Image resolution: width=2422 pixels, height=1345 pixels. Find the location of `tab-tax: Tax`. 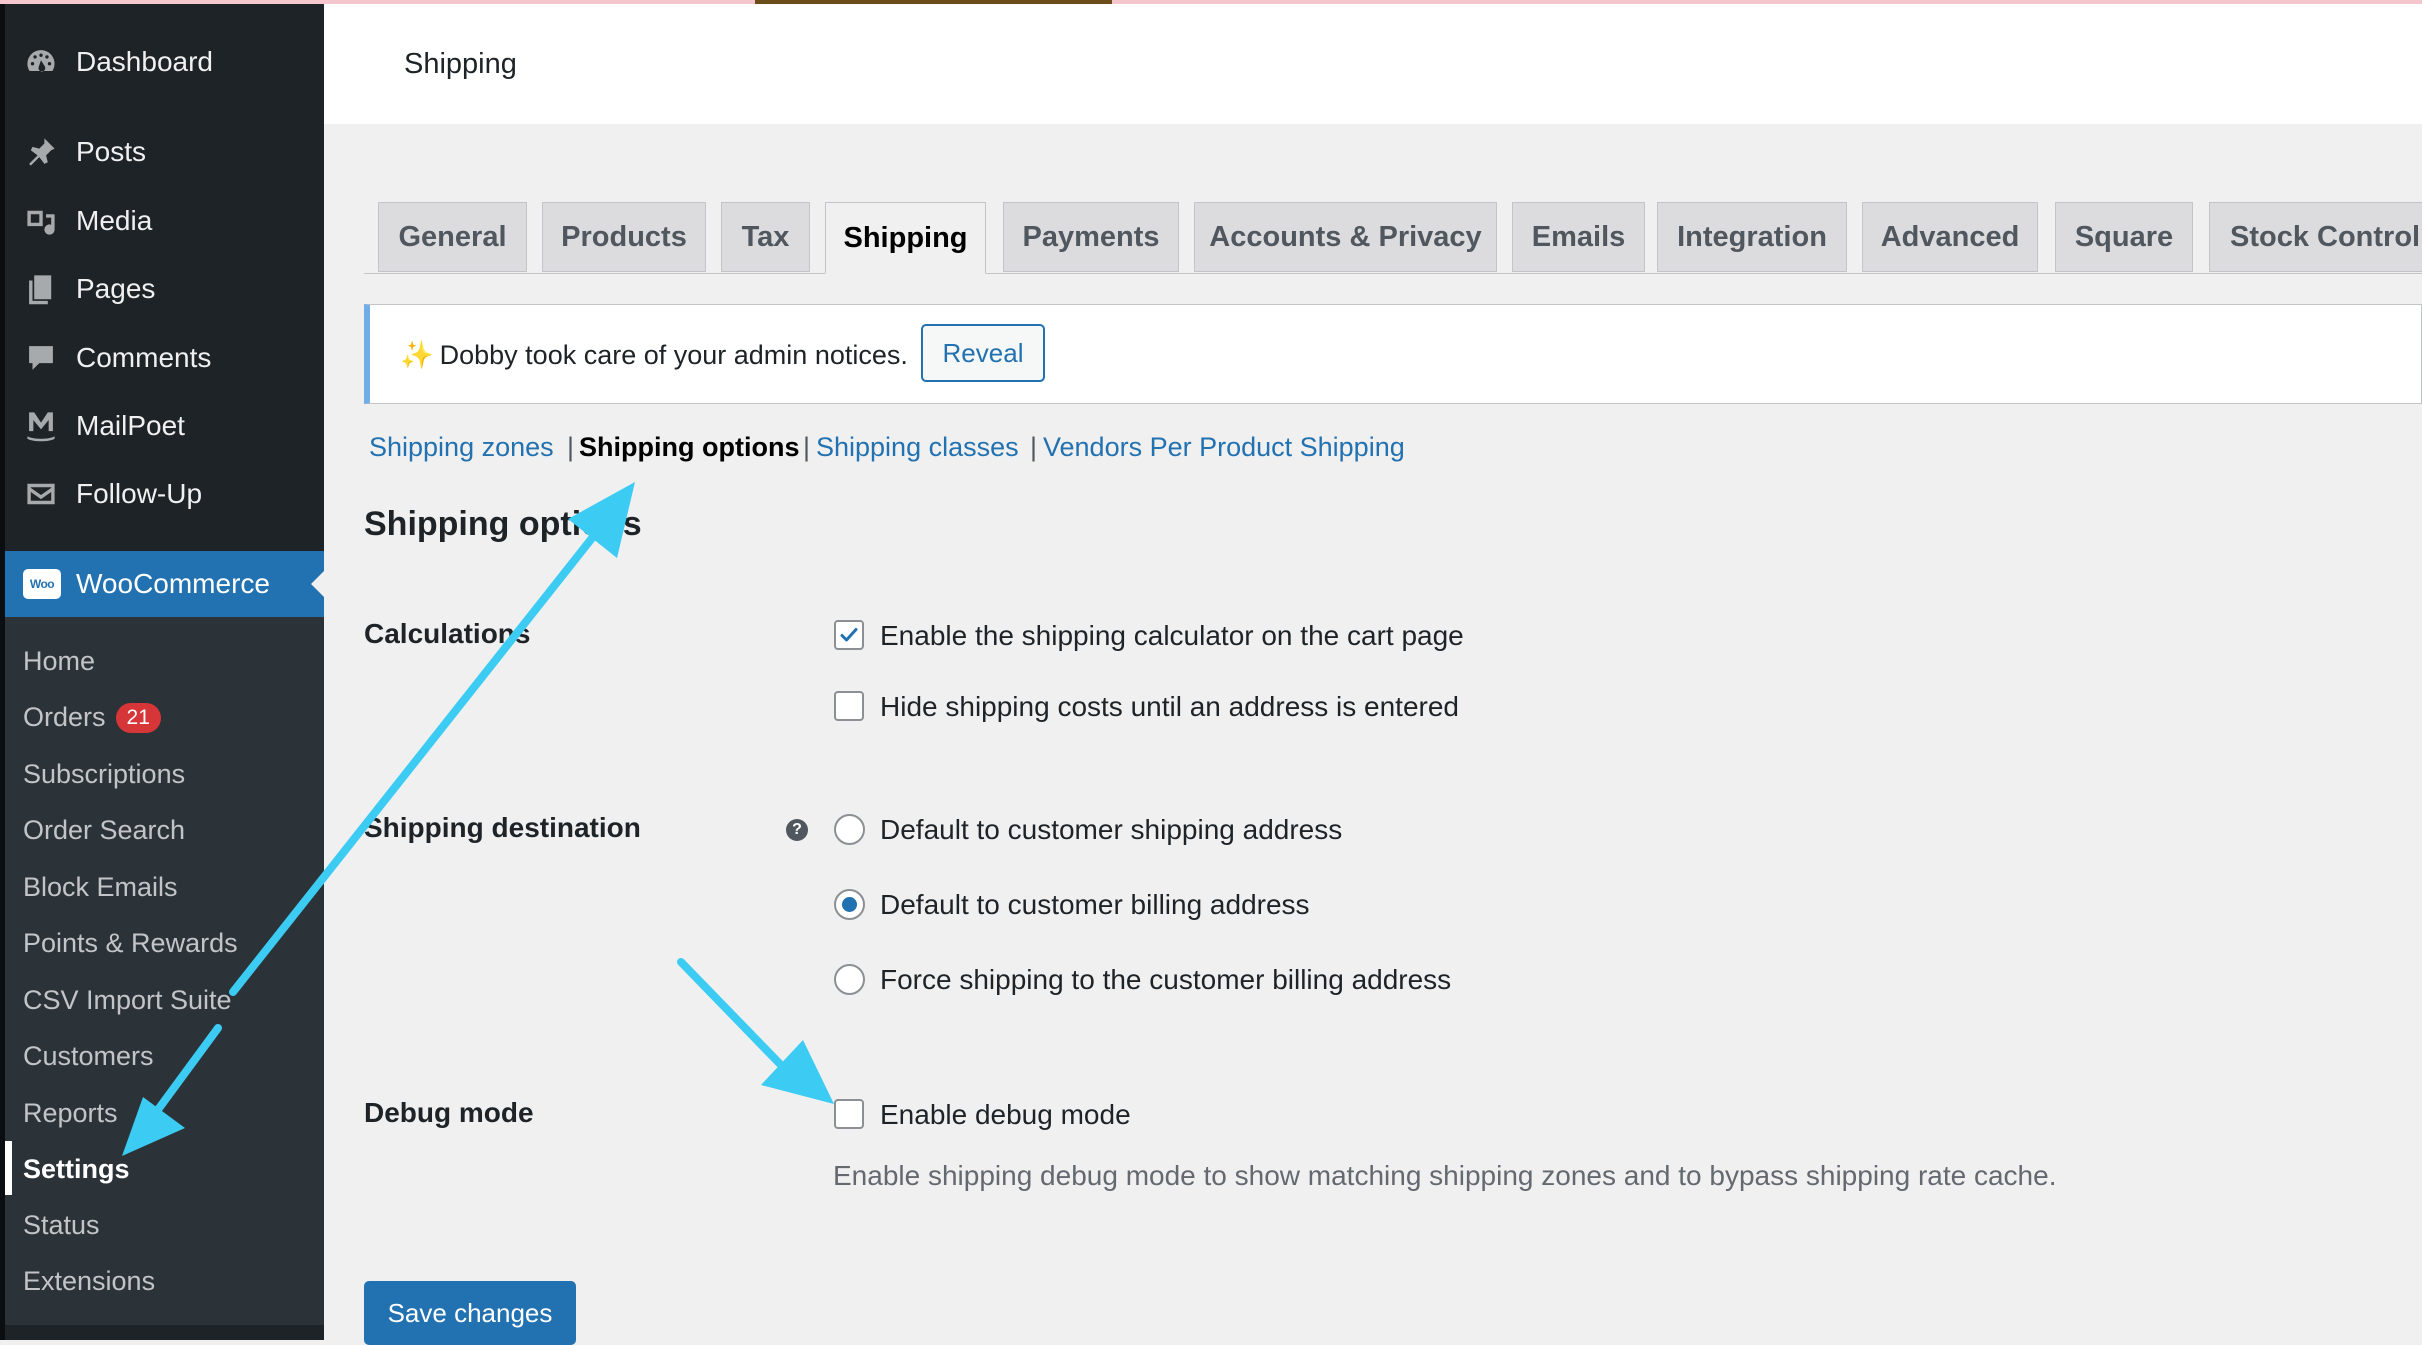

tab-tax: Tax is located at coordinates (765, 237).